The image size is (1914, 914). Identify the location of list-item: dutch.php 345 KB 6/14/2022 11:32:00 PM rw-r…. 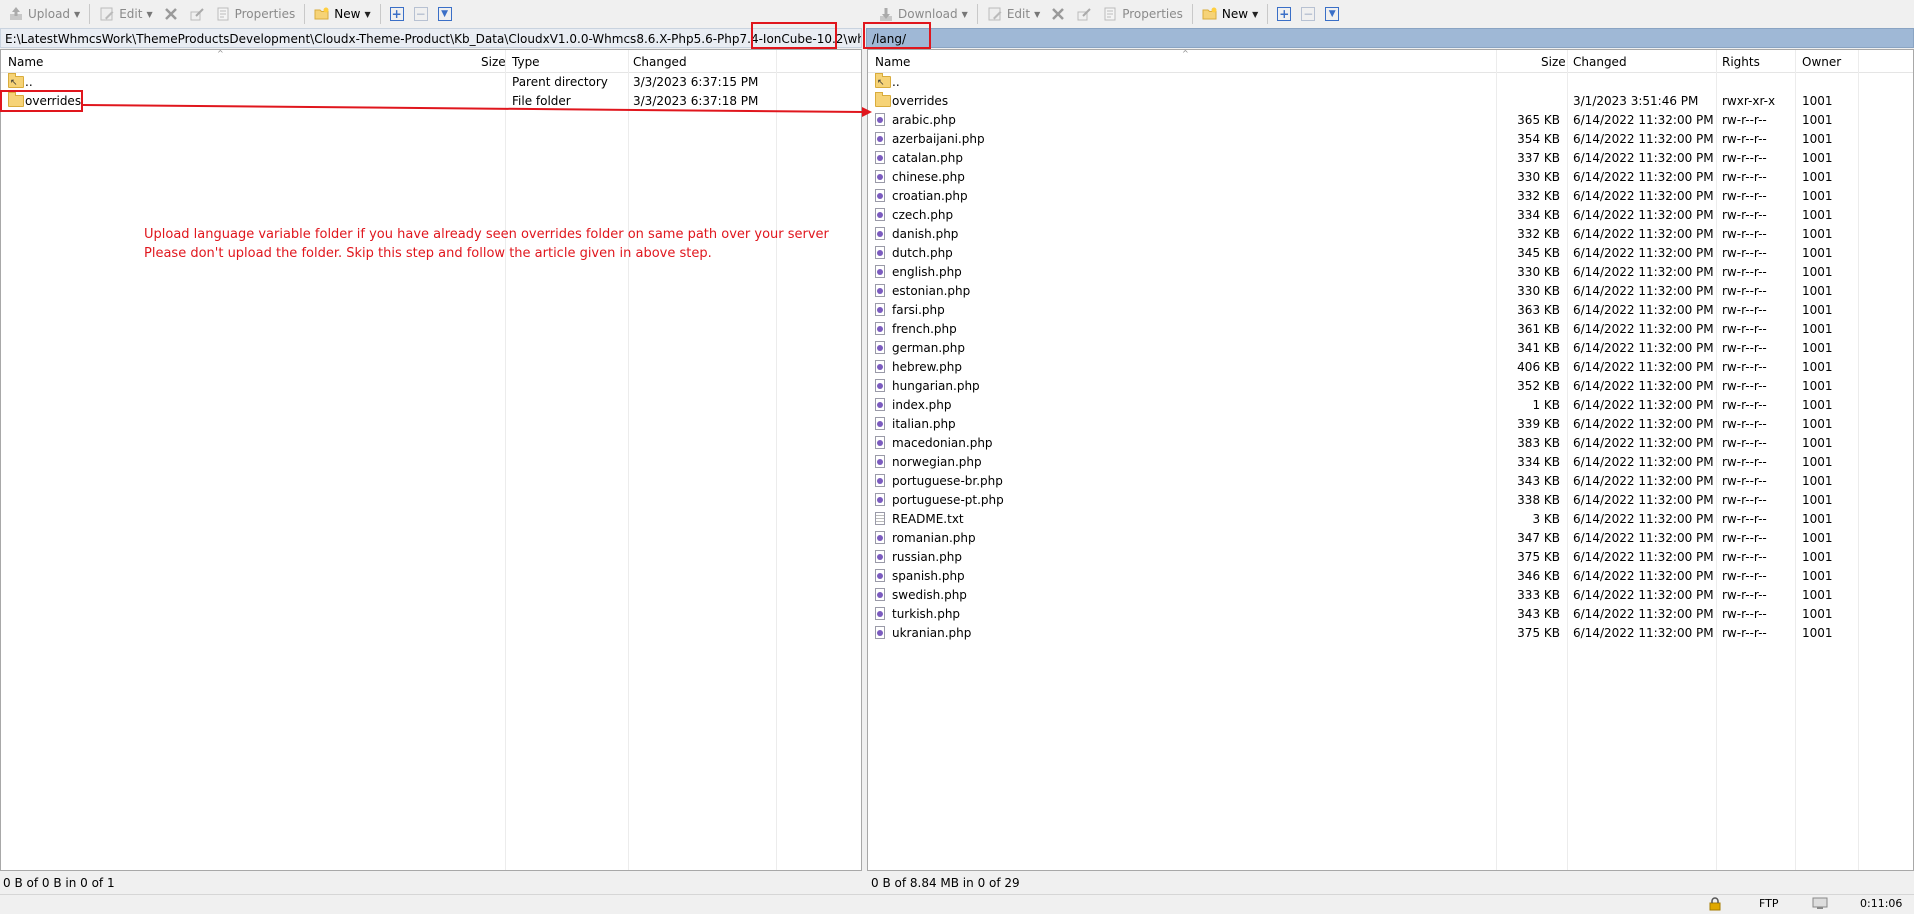
(1390, 253).